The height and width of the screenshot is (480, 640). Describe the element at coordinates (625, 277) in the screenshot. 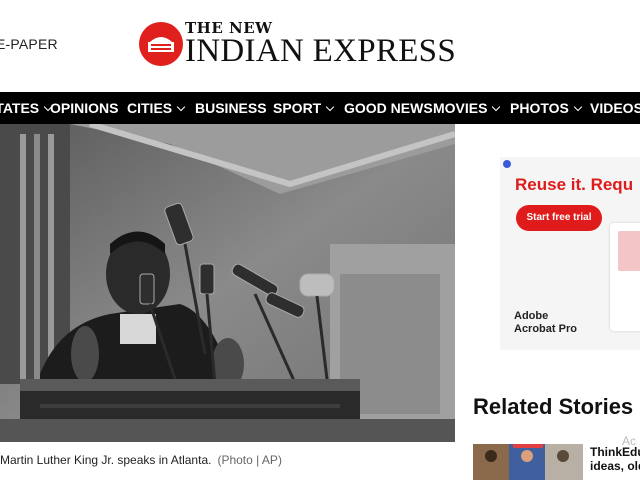

I see `ad-document-illustration` at that location.